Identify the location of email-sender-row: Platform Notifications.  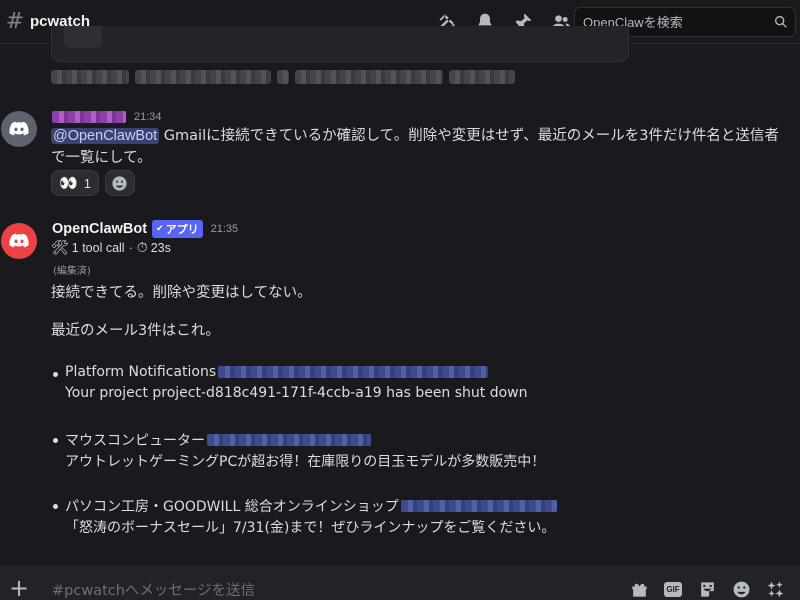
(277, 372).